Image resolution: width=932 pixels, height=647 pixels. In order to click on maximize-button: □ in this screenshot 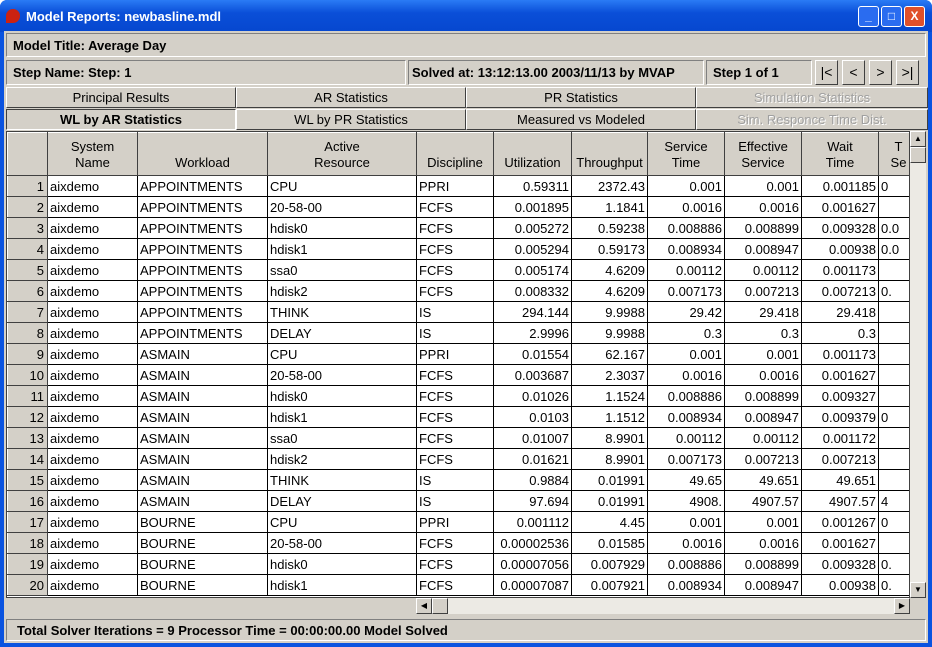, I will do `click(891, 16)`.